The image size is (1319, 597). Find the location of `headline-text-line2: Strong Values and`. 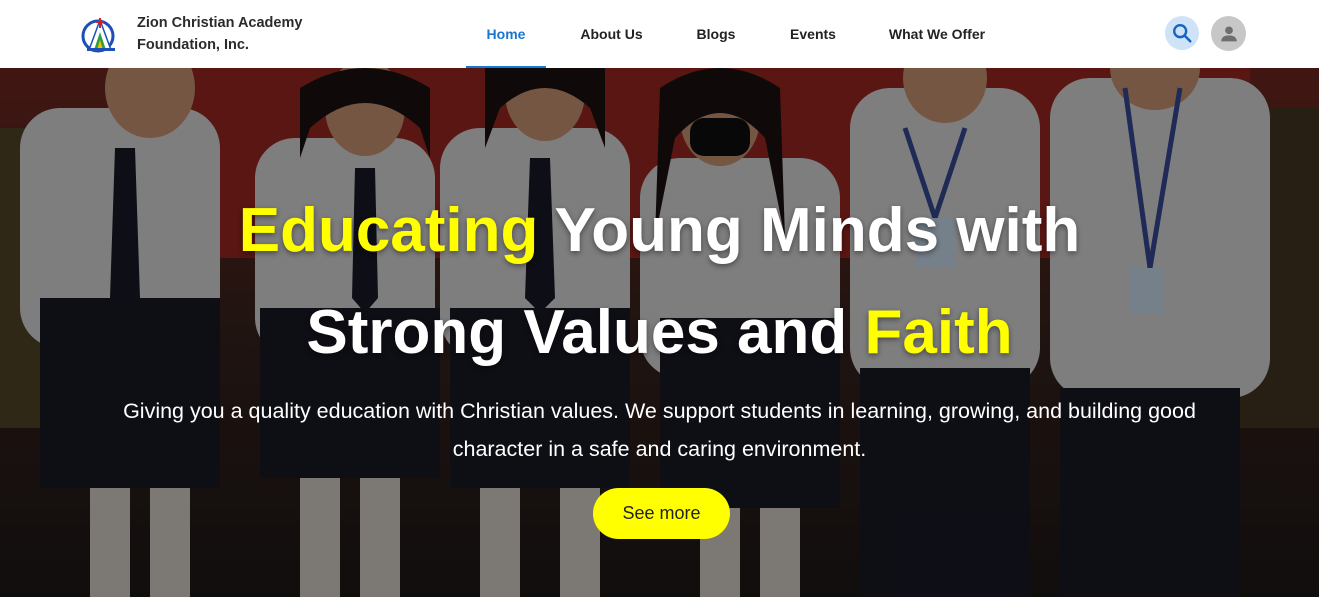

headline-text-line2: Strong Values and is located at coordinates (585, 332).